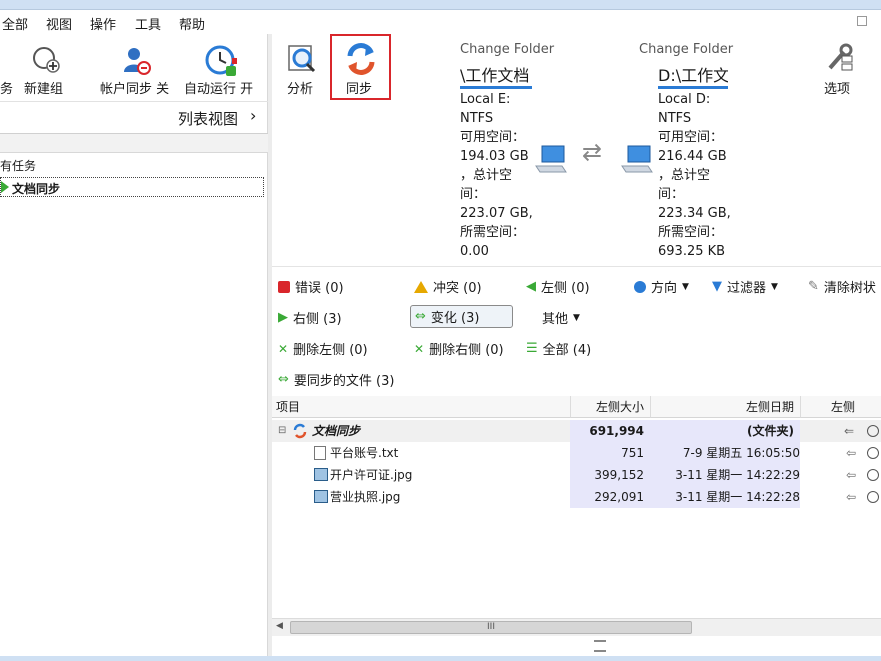 This screenshot has height=661, width=881. I want to click on warning-icon, so click(421, 286).